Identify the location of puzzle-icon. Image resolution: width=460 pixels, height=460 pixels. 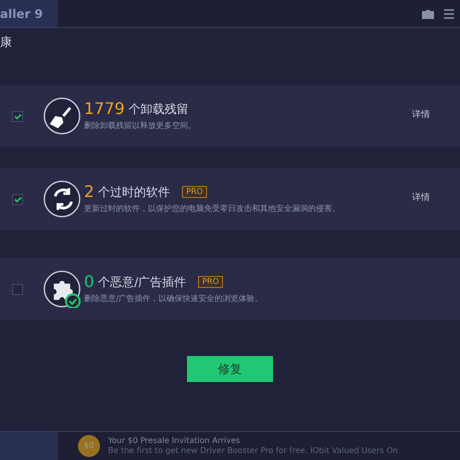
(62, 289).